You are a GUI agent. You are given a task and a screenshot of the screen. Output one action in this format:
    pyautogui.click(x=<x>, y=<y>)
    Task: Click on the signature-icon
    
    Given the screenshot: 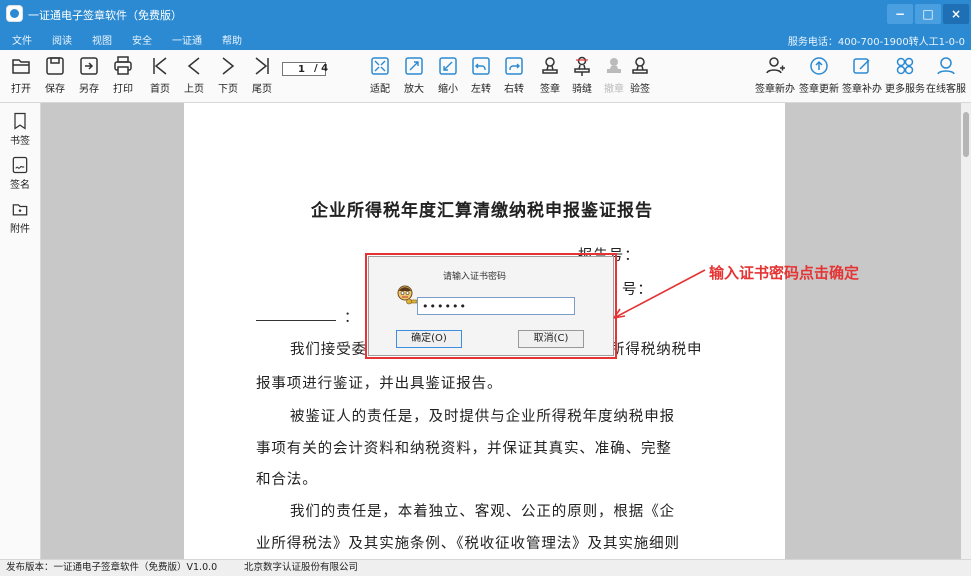 What is the action you would take?
    pyautogui.click(x=20, y=165)
    